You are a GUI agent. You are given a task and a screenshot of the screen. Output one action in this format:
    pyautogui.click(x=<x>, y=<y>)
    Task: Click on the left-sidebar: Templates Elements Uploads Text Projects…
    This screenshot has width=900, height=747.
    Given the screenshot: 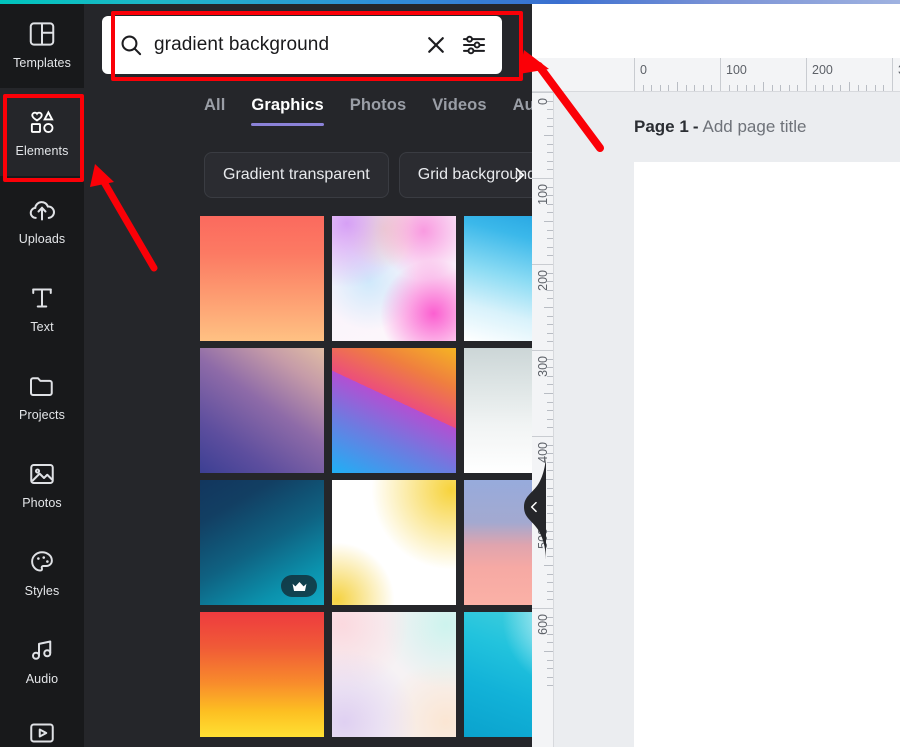 What is the action you would take?
    pyautogui.click(x=42, y=373)
    